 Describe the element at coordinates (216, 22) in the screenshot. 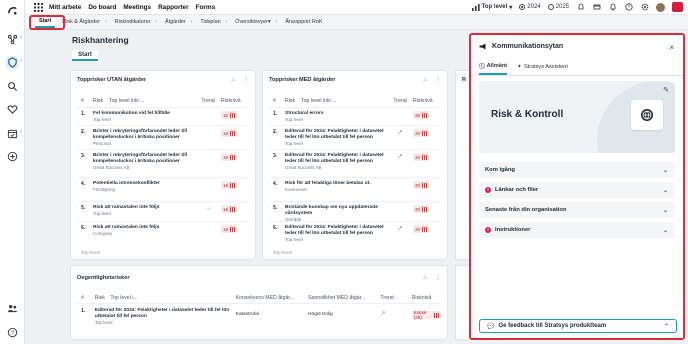

I see `breadcrumb-tidsplan: Tidsplan ›` at that location.